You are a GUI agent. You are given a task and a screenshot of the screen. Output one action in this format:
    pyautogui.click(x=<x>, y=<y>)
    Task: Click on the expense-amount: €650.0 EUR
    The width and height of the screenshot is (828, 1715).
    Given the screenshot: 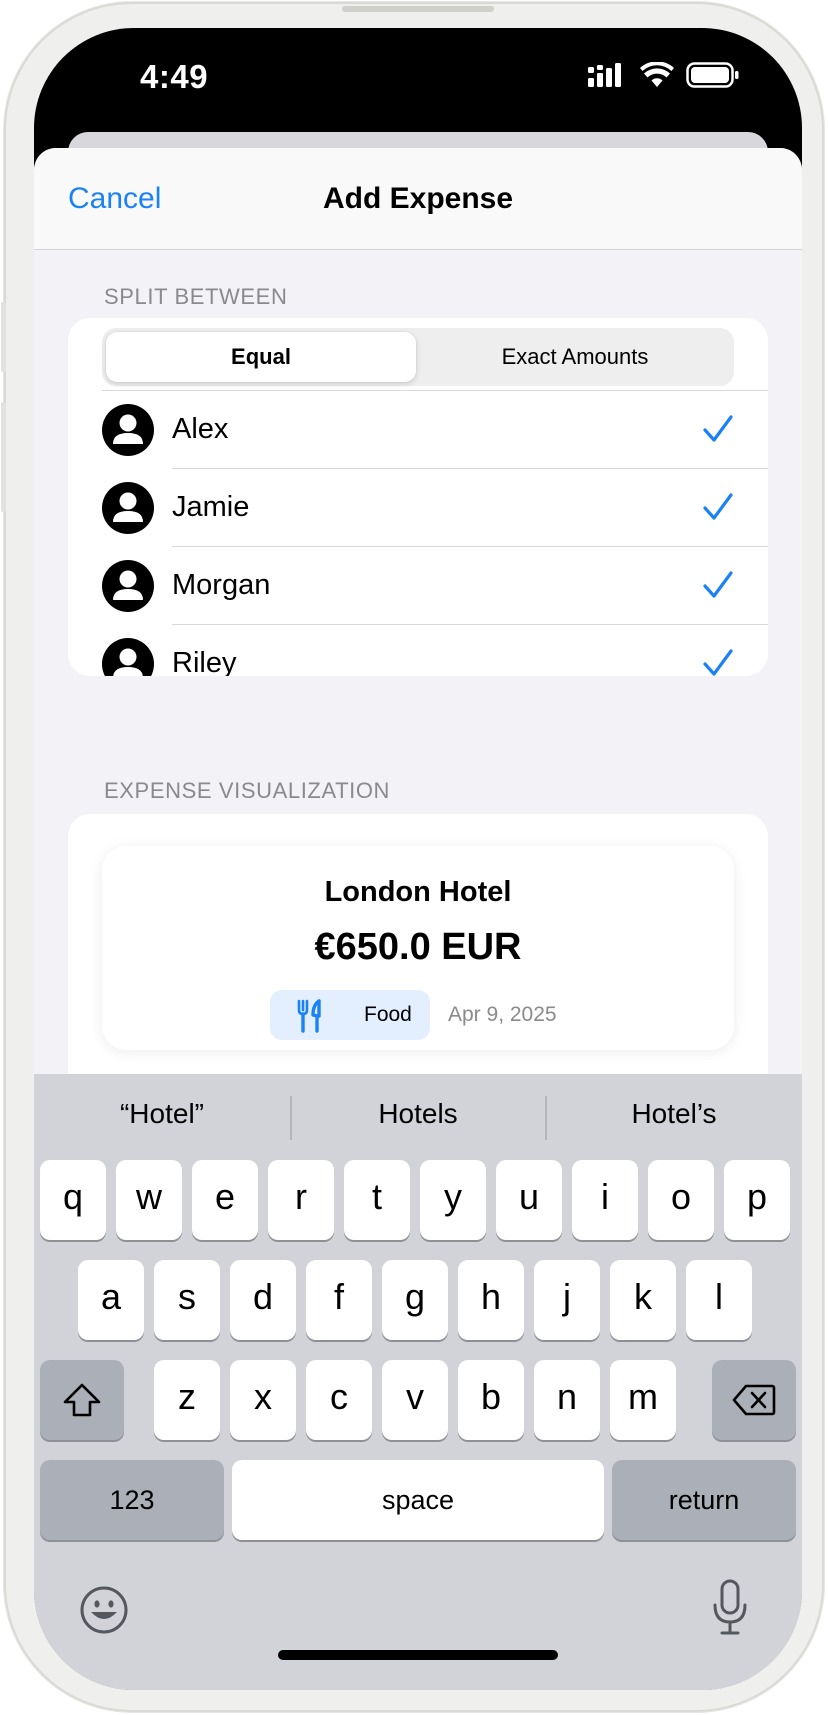 What is the action you would take?
    pyautogui.click(x=418, y=947)
    